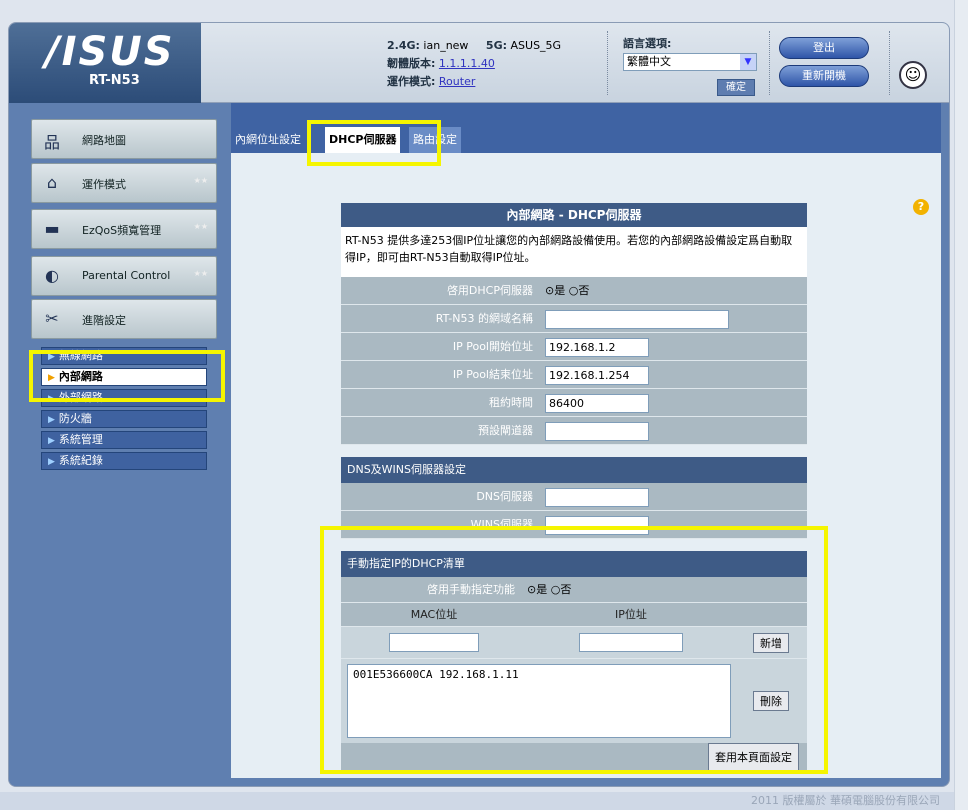 Image resolution: width=968 pixels, height=810 pixels. What do you see at coordinates (268, 140) in the screenshot?
I see `tab-lan-ip: 內網位址設定` at bounding box center [268, 140].